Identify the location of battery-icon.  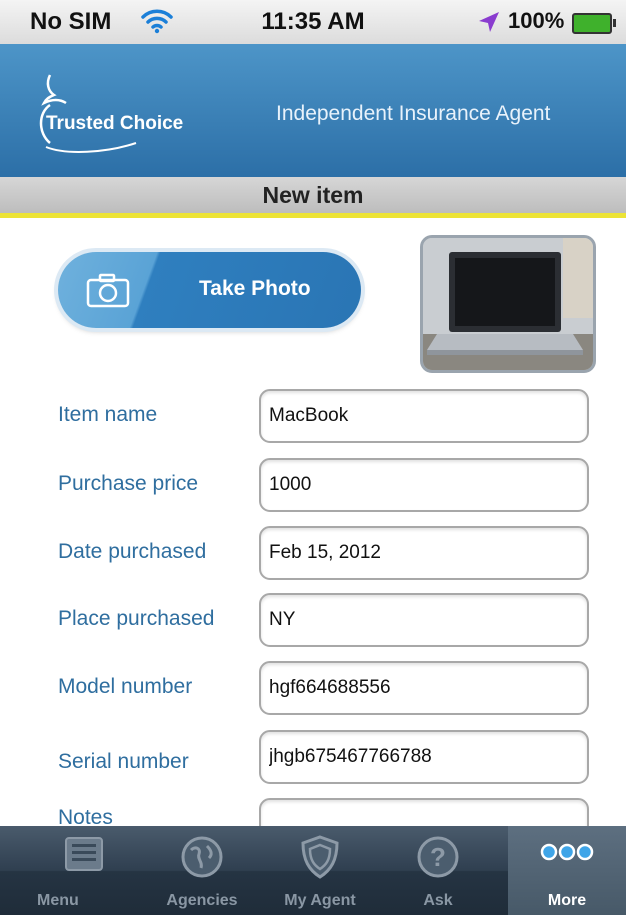
(594, 23).